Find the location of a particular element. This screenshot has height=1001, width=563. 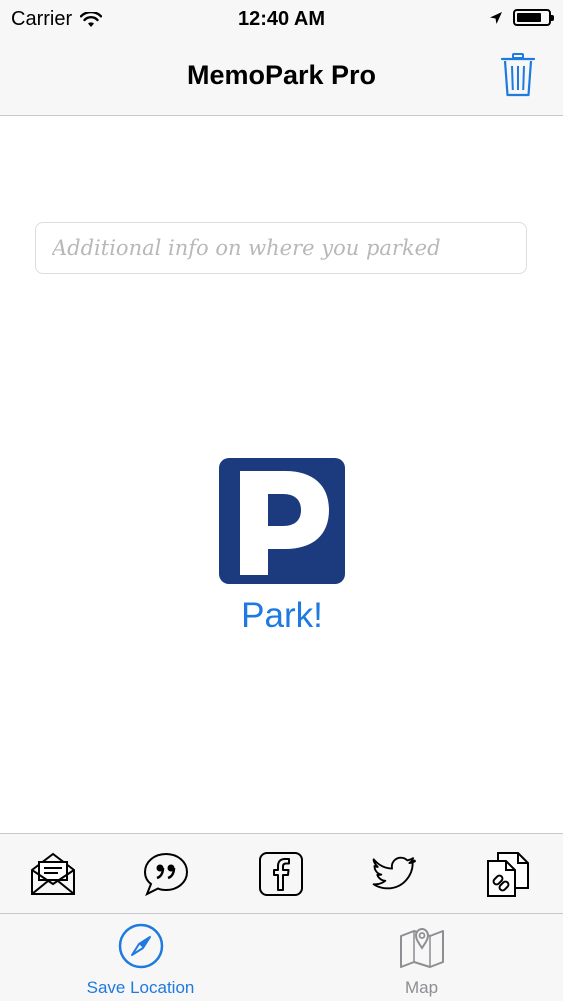

share-copy-link-button is located at coordinates (508, 874).